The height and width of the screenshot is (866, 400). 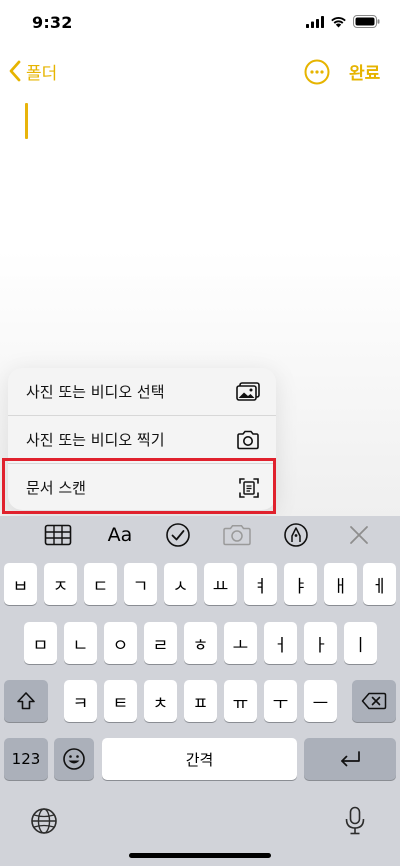 I want to click on key: ㅈ, so click(x=60, y=584).